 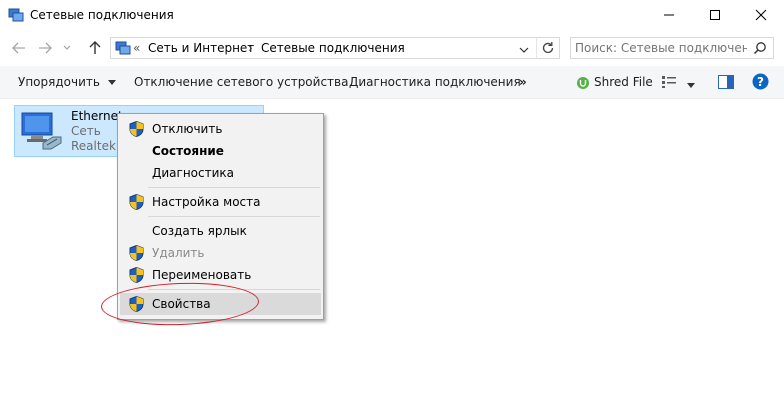 What do you see at coordinates (760, 48) in the screenshot?
I see `search-icon` at bounding box center [760, 48].